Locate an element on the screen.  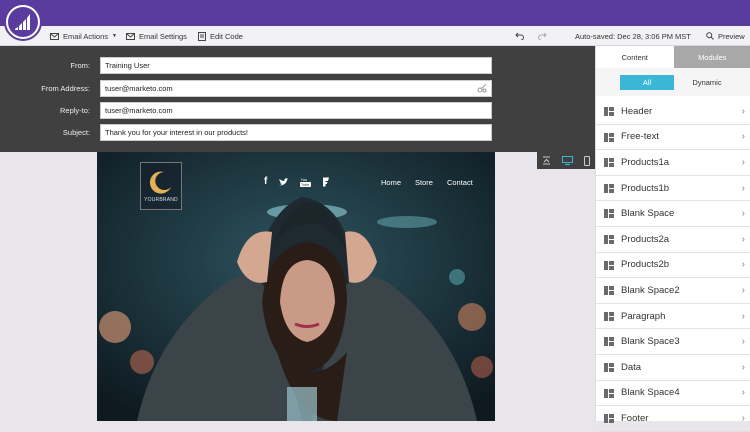
list-item: Blank Space4 › is located at coordinates (673, 394).